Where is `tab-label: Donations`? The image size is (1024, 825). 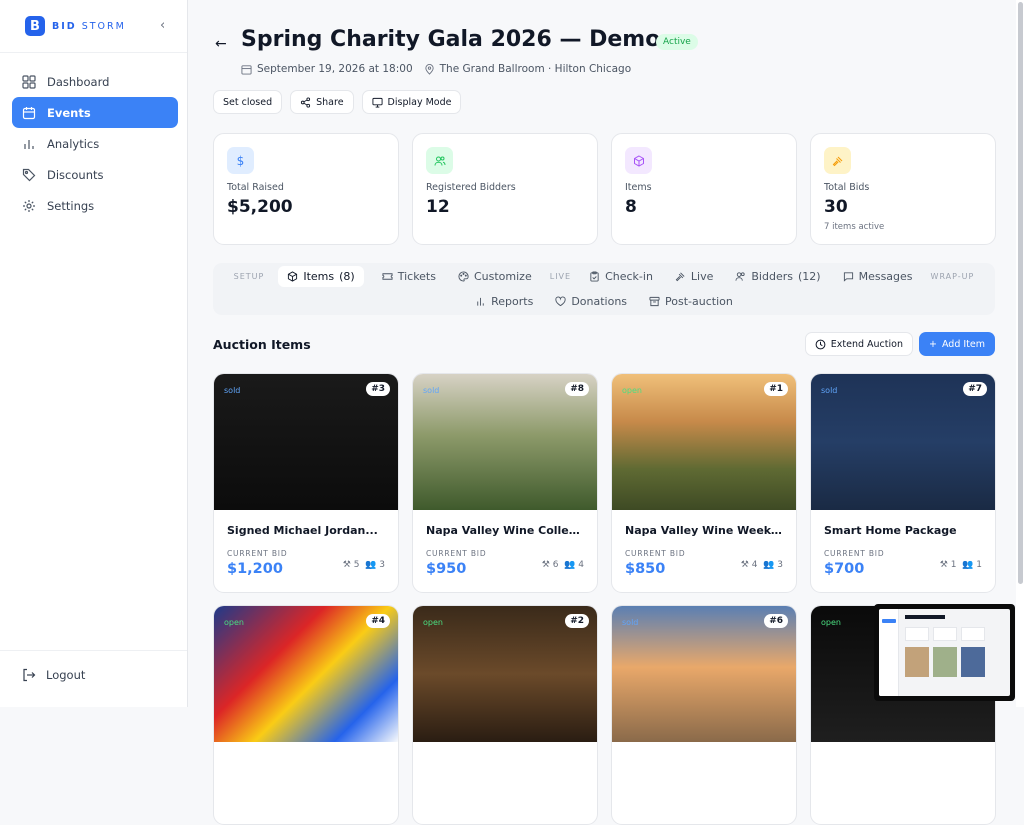
tab-label: Donations is located at coordinates (599, 301).